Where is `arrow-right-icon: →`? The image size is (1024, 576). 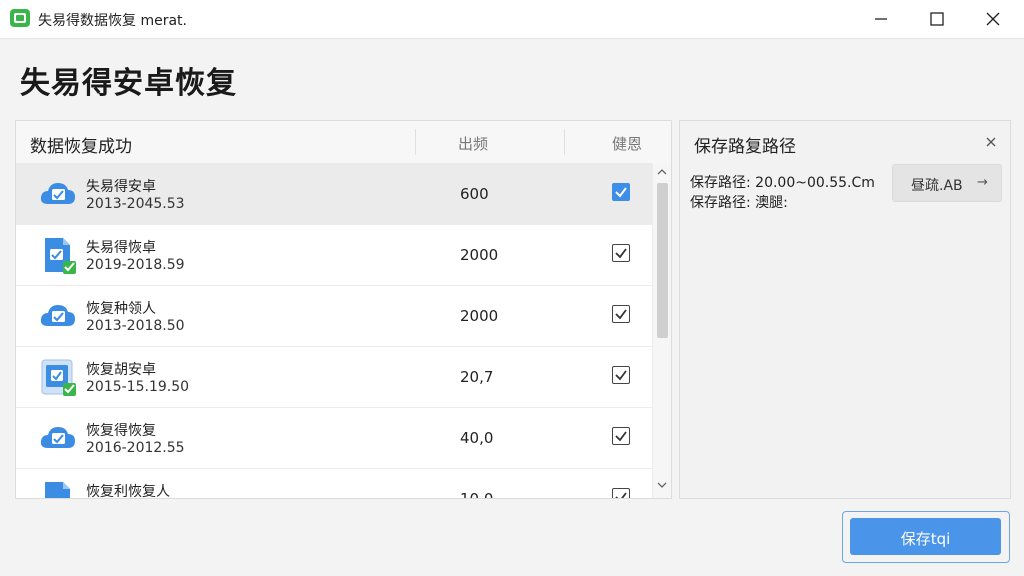 arrow-right-icon: → is located at coordinates (982, 182).